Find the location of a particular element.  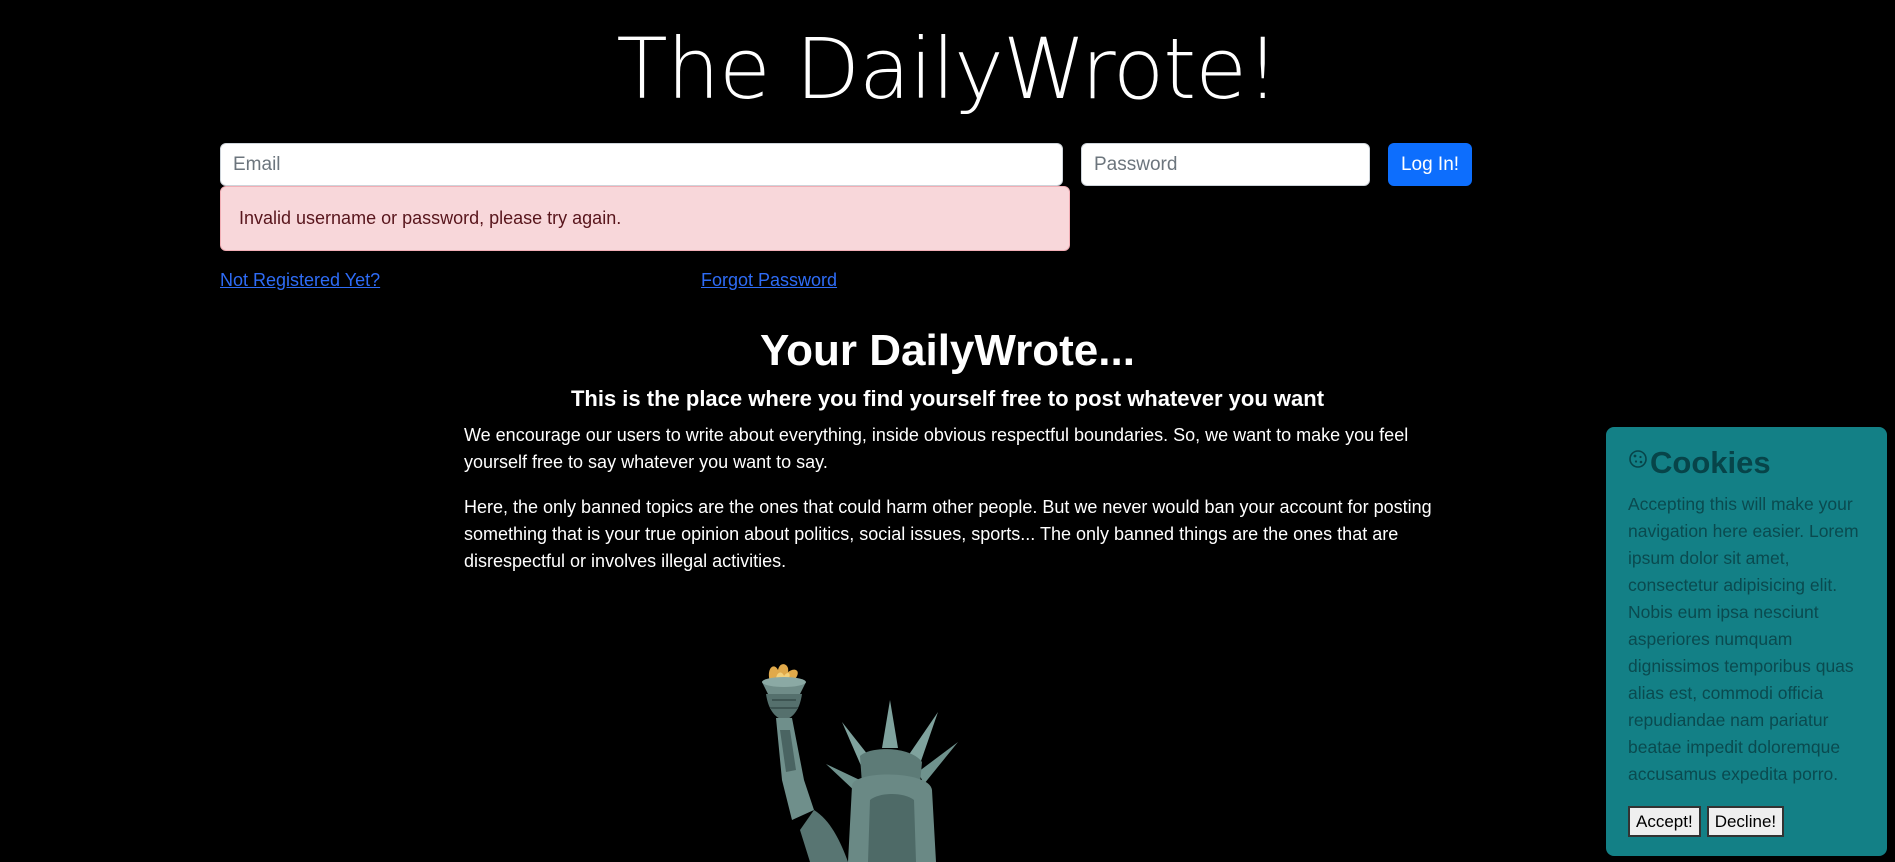

login-button: Log In! is located at coordinates (1430, 164).